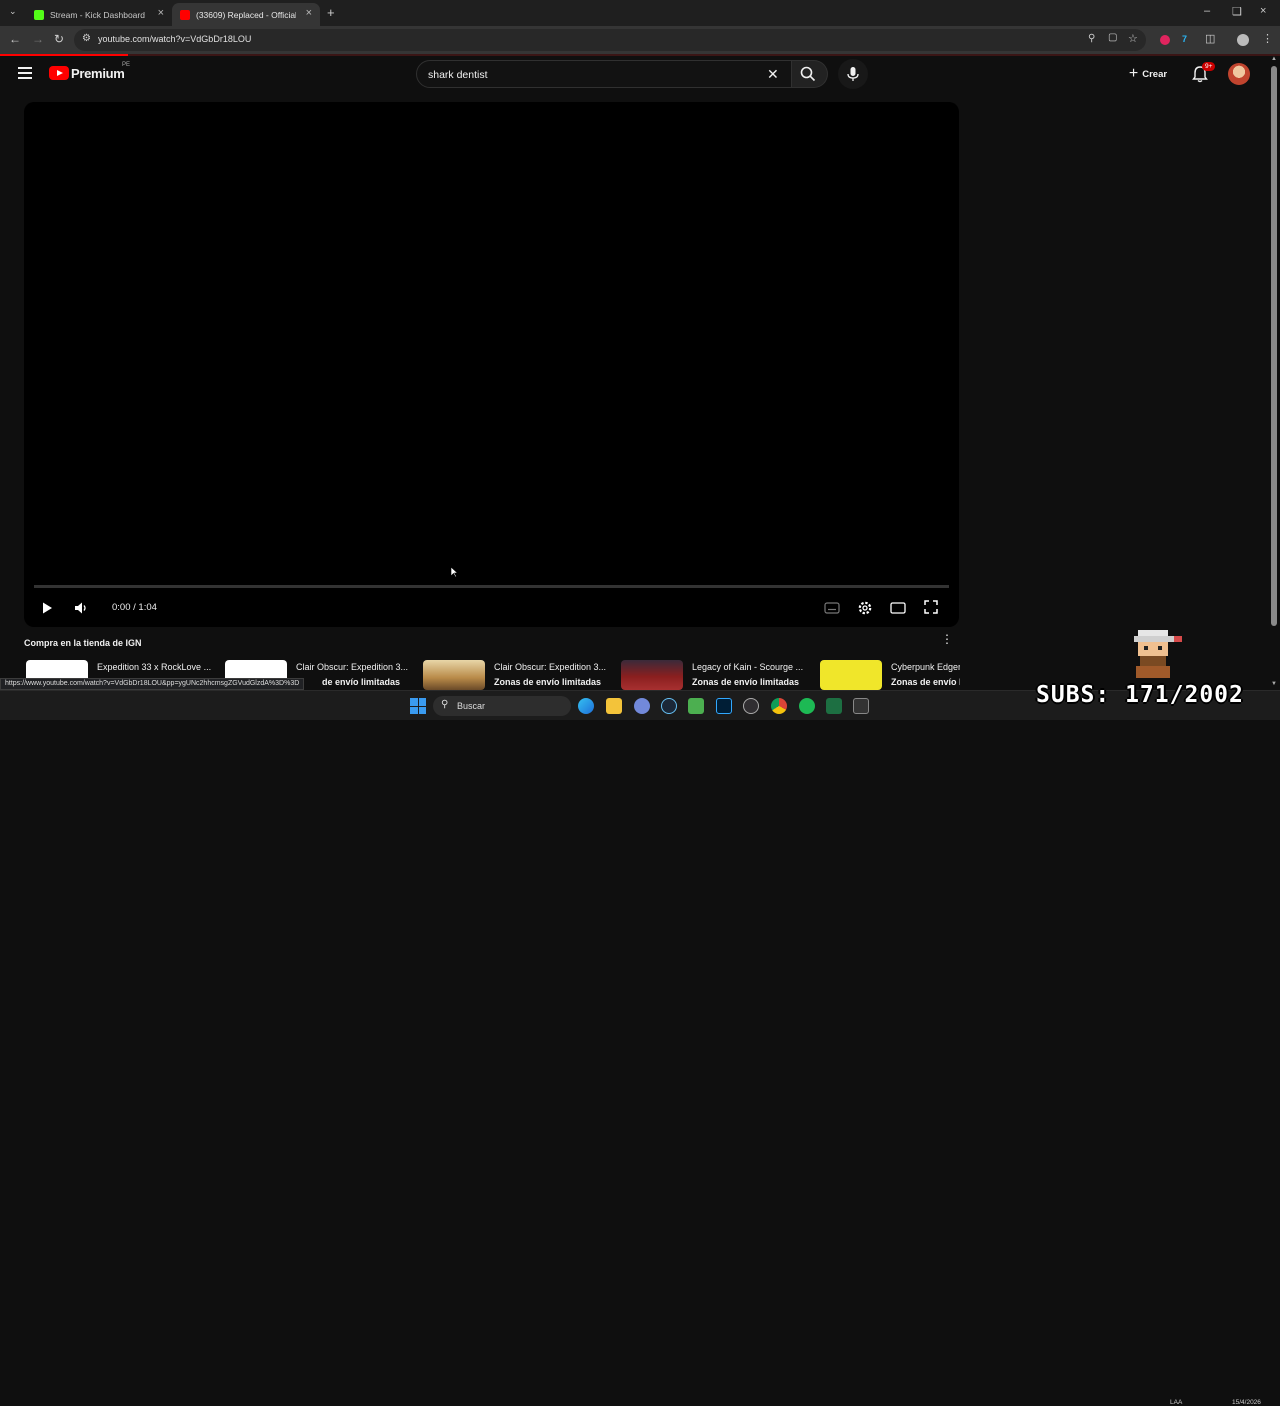 Image resolution: width=1280 pixels, height=1406 pixels. Describe the element at coordinates (1274, 684) in the screenshot. I see `scroll-down-arrow-icon: ▼` at that location.